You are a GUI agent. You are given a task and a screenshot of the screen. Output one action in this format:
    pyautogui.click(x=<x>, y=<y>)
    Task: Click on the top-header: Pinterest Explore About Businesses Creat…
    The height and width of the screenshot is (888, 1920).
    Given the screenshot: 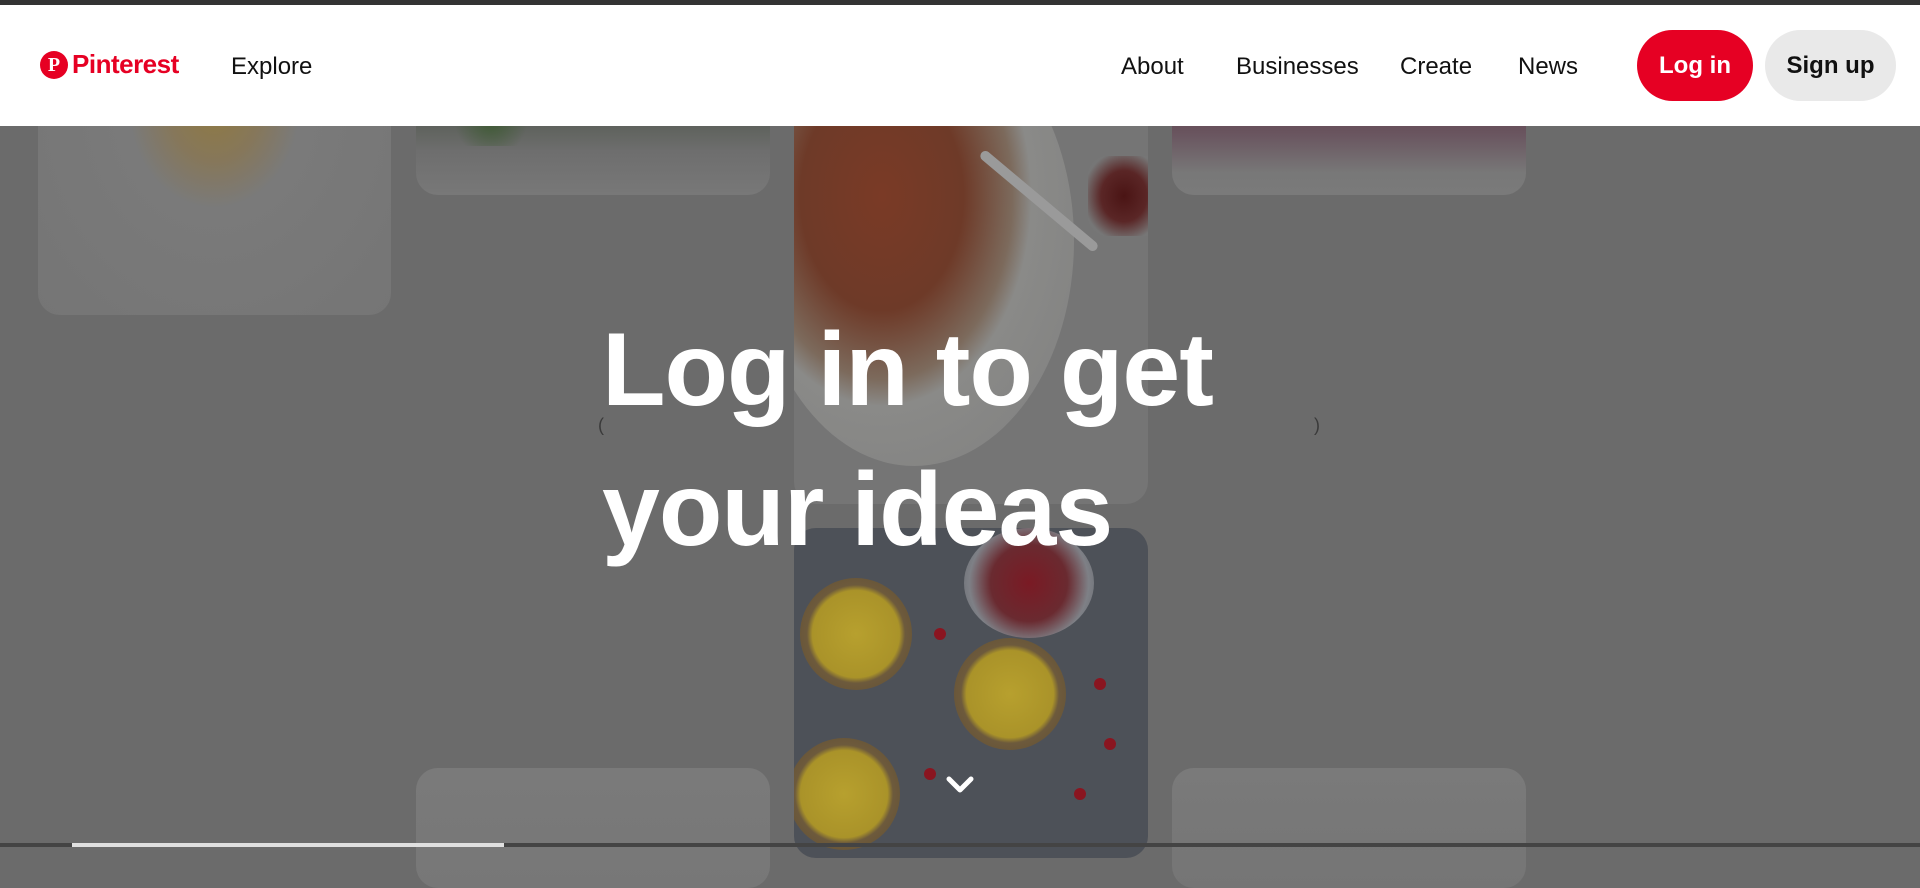 What is the action you would take?
    pyautogui.click(x=960, y=65)
    